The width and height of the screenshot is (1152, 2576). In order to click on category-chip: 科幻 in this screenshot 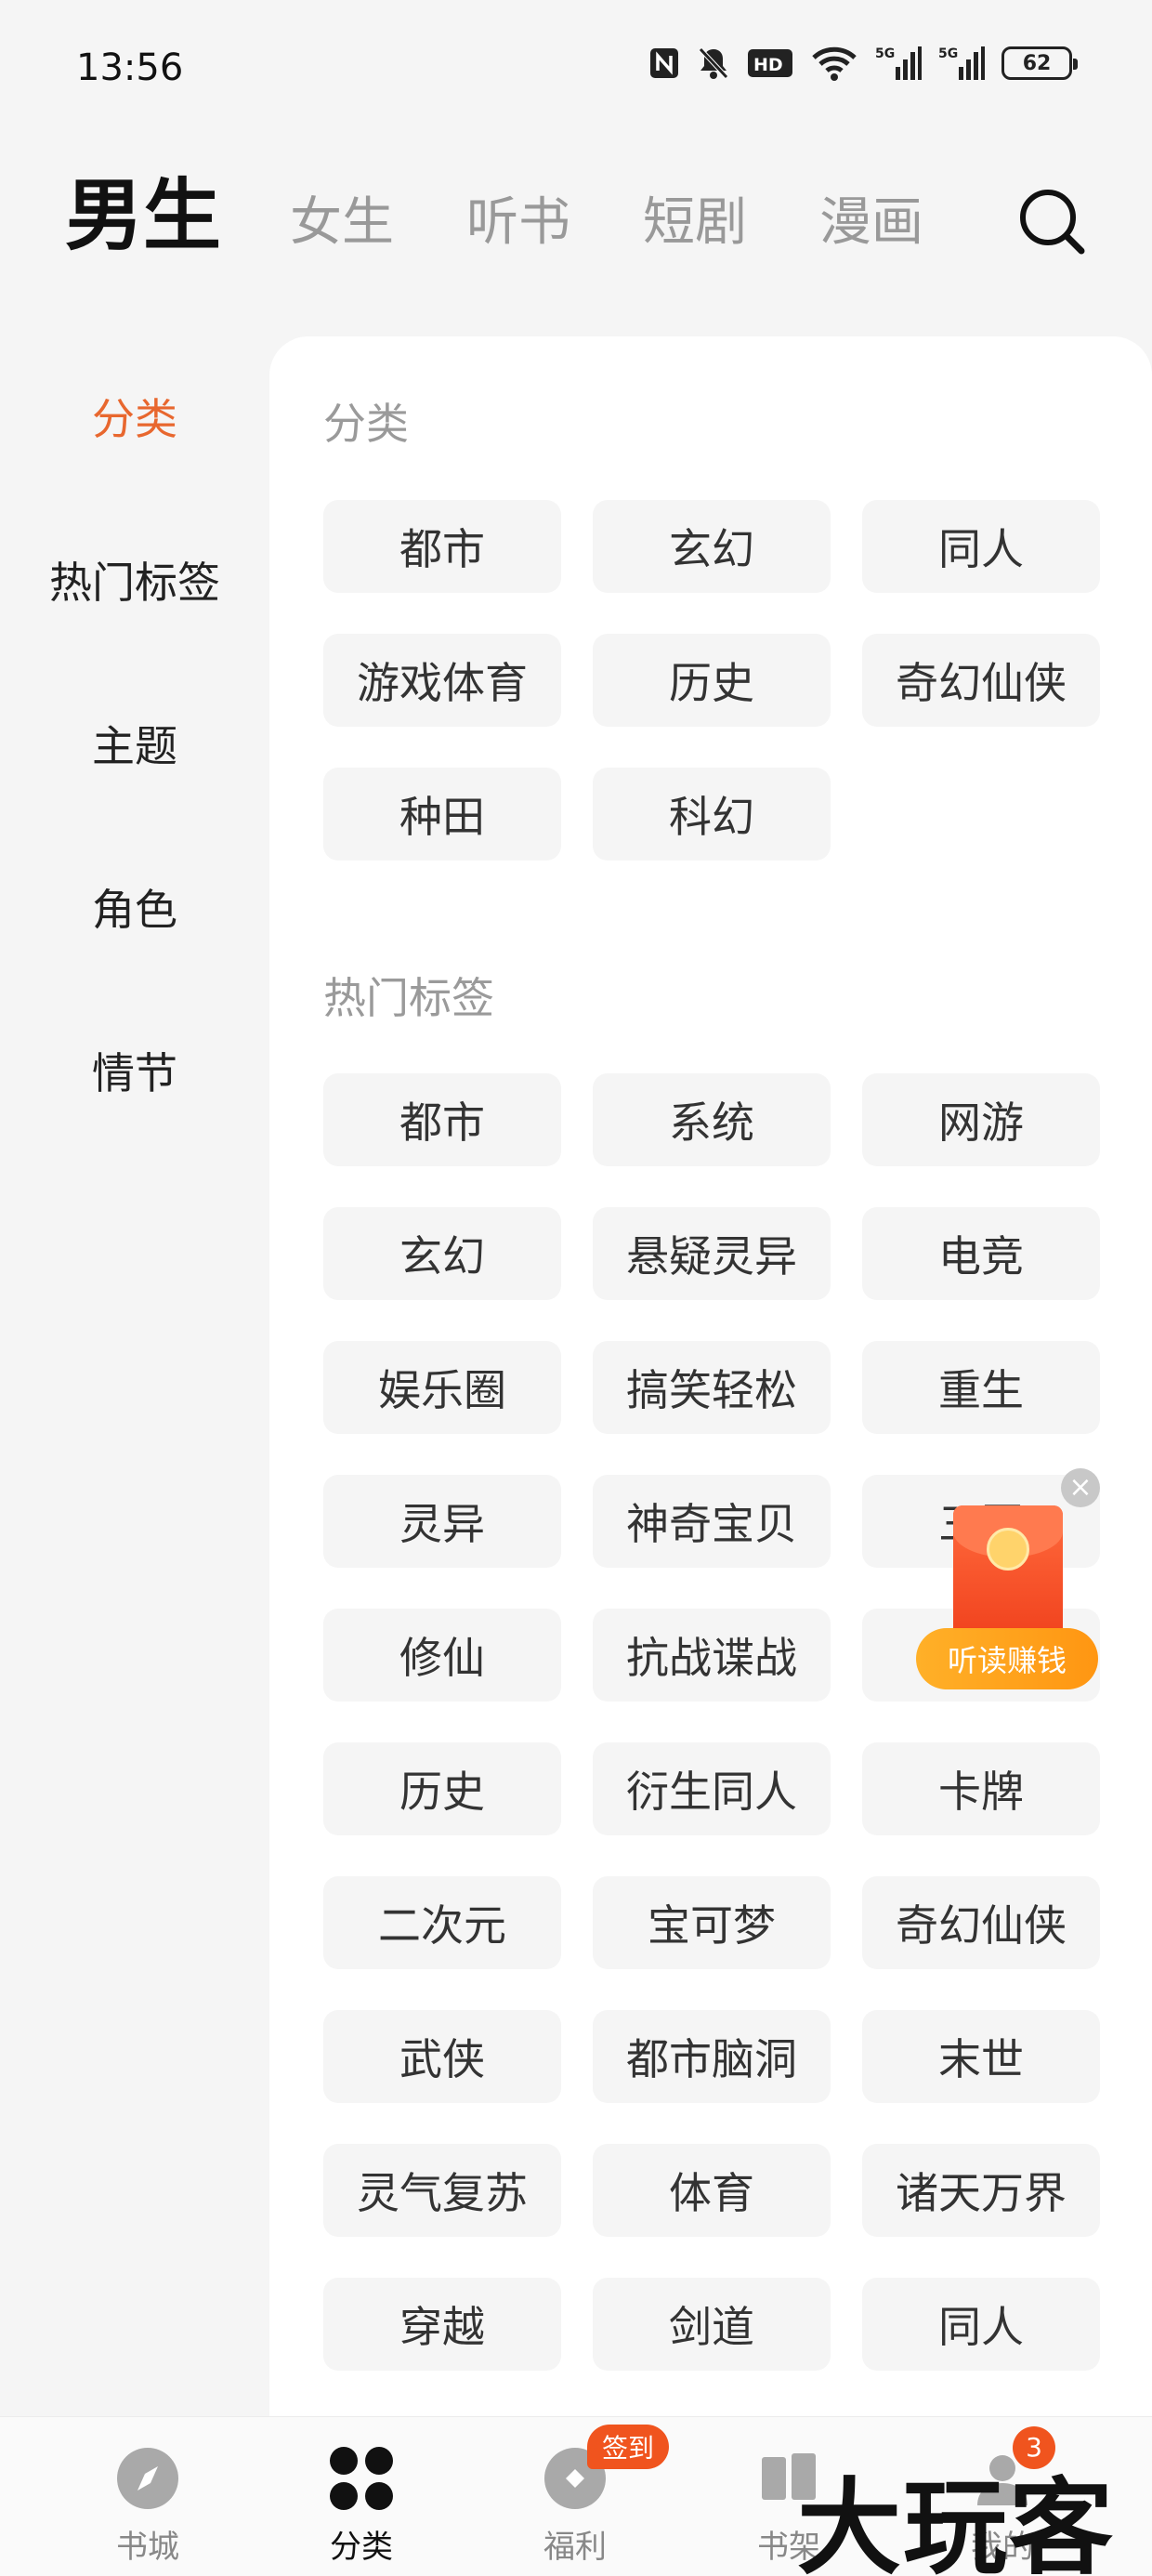, I will do `click(712, 814)`.